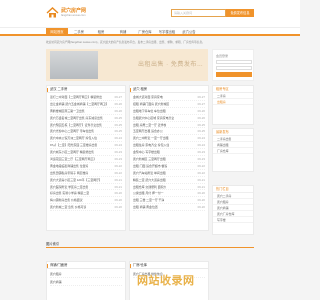 This screenshot has width=320, height=300. I want to click on list-item: 武穴商铺, so click(86, 282).